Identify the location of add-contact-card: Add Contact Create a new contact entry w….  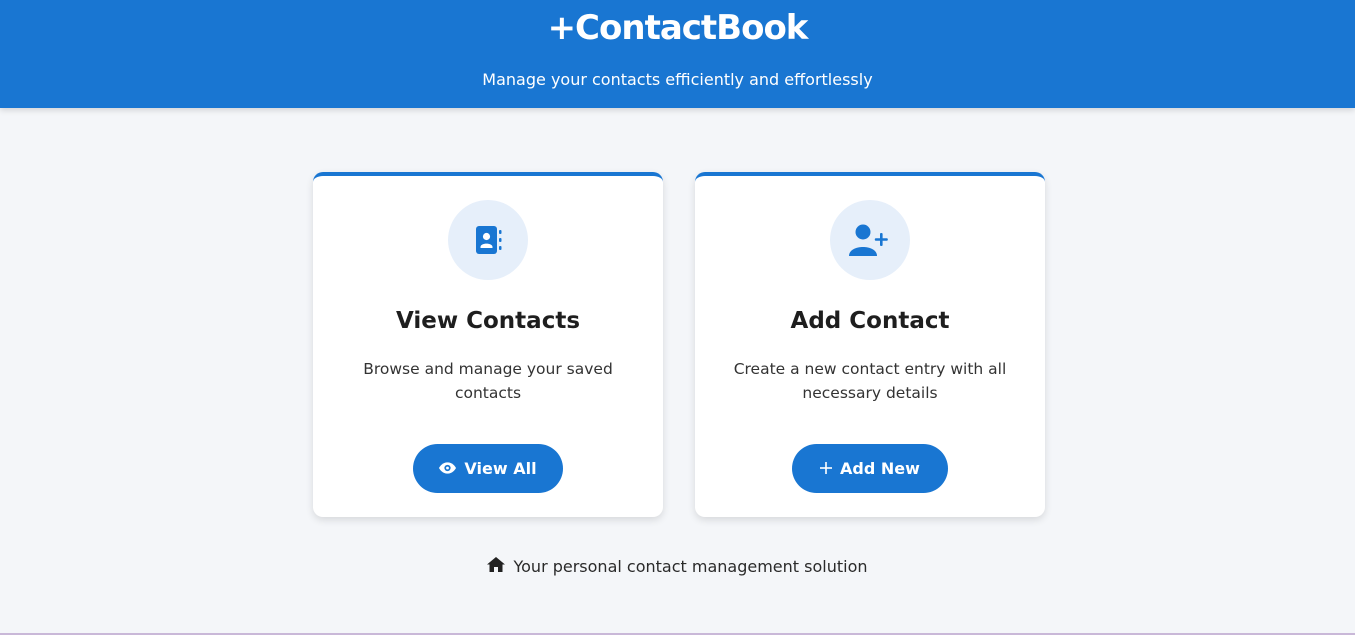
(870, 344).